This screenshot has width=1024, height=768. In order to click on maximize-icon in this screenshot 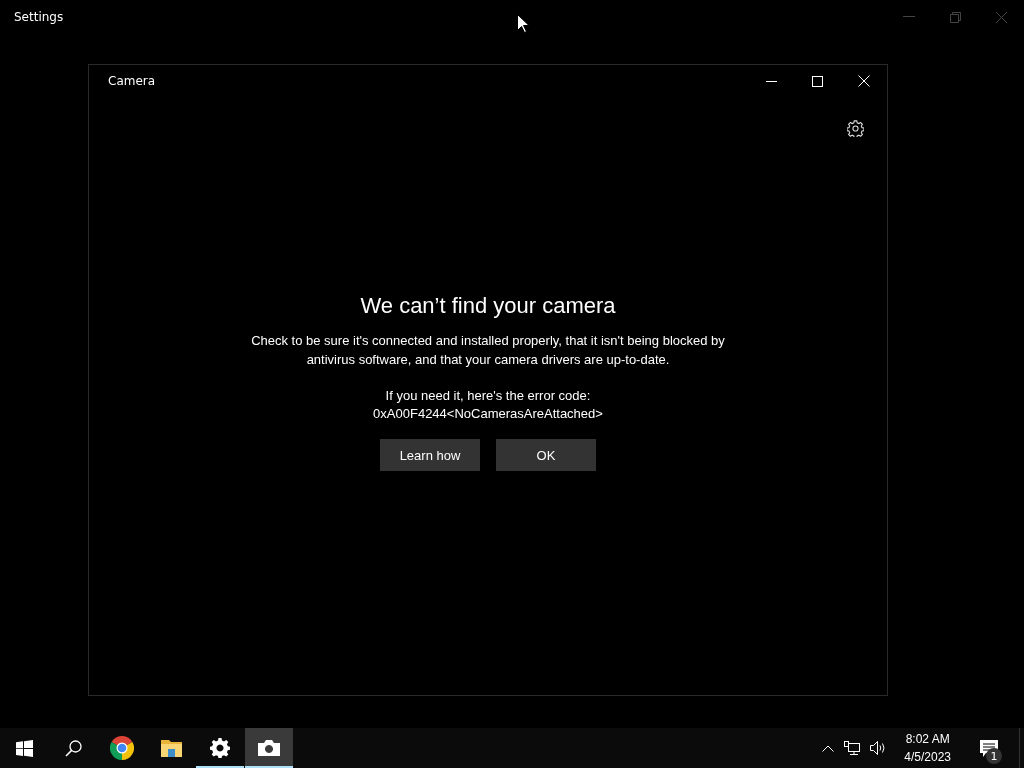, I will do `click(817, 81)`.